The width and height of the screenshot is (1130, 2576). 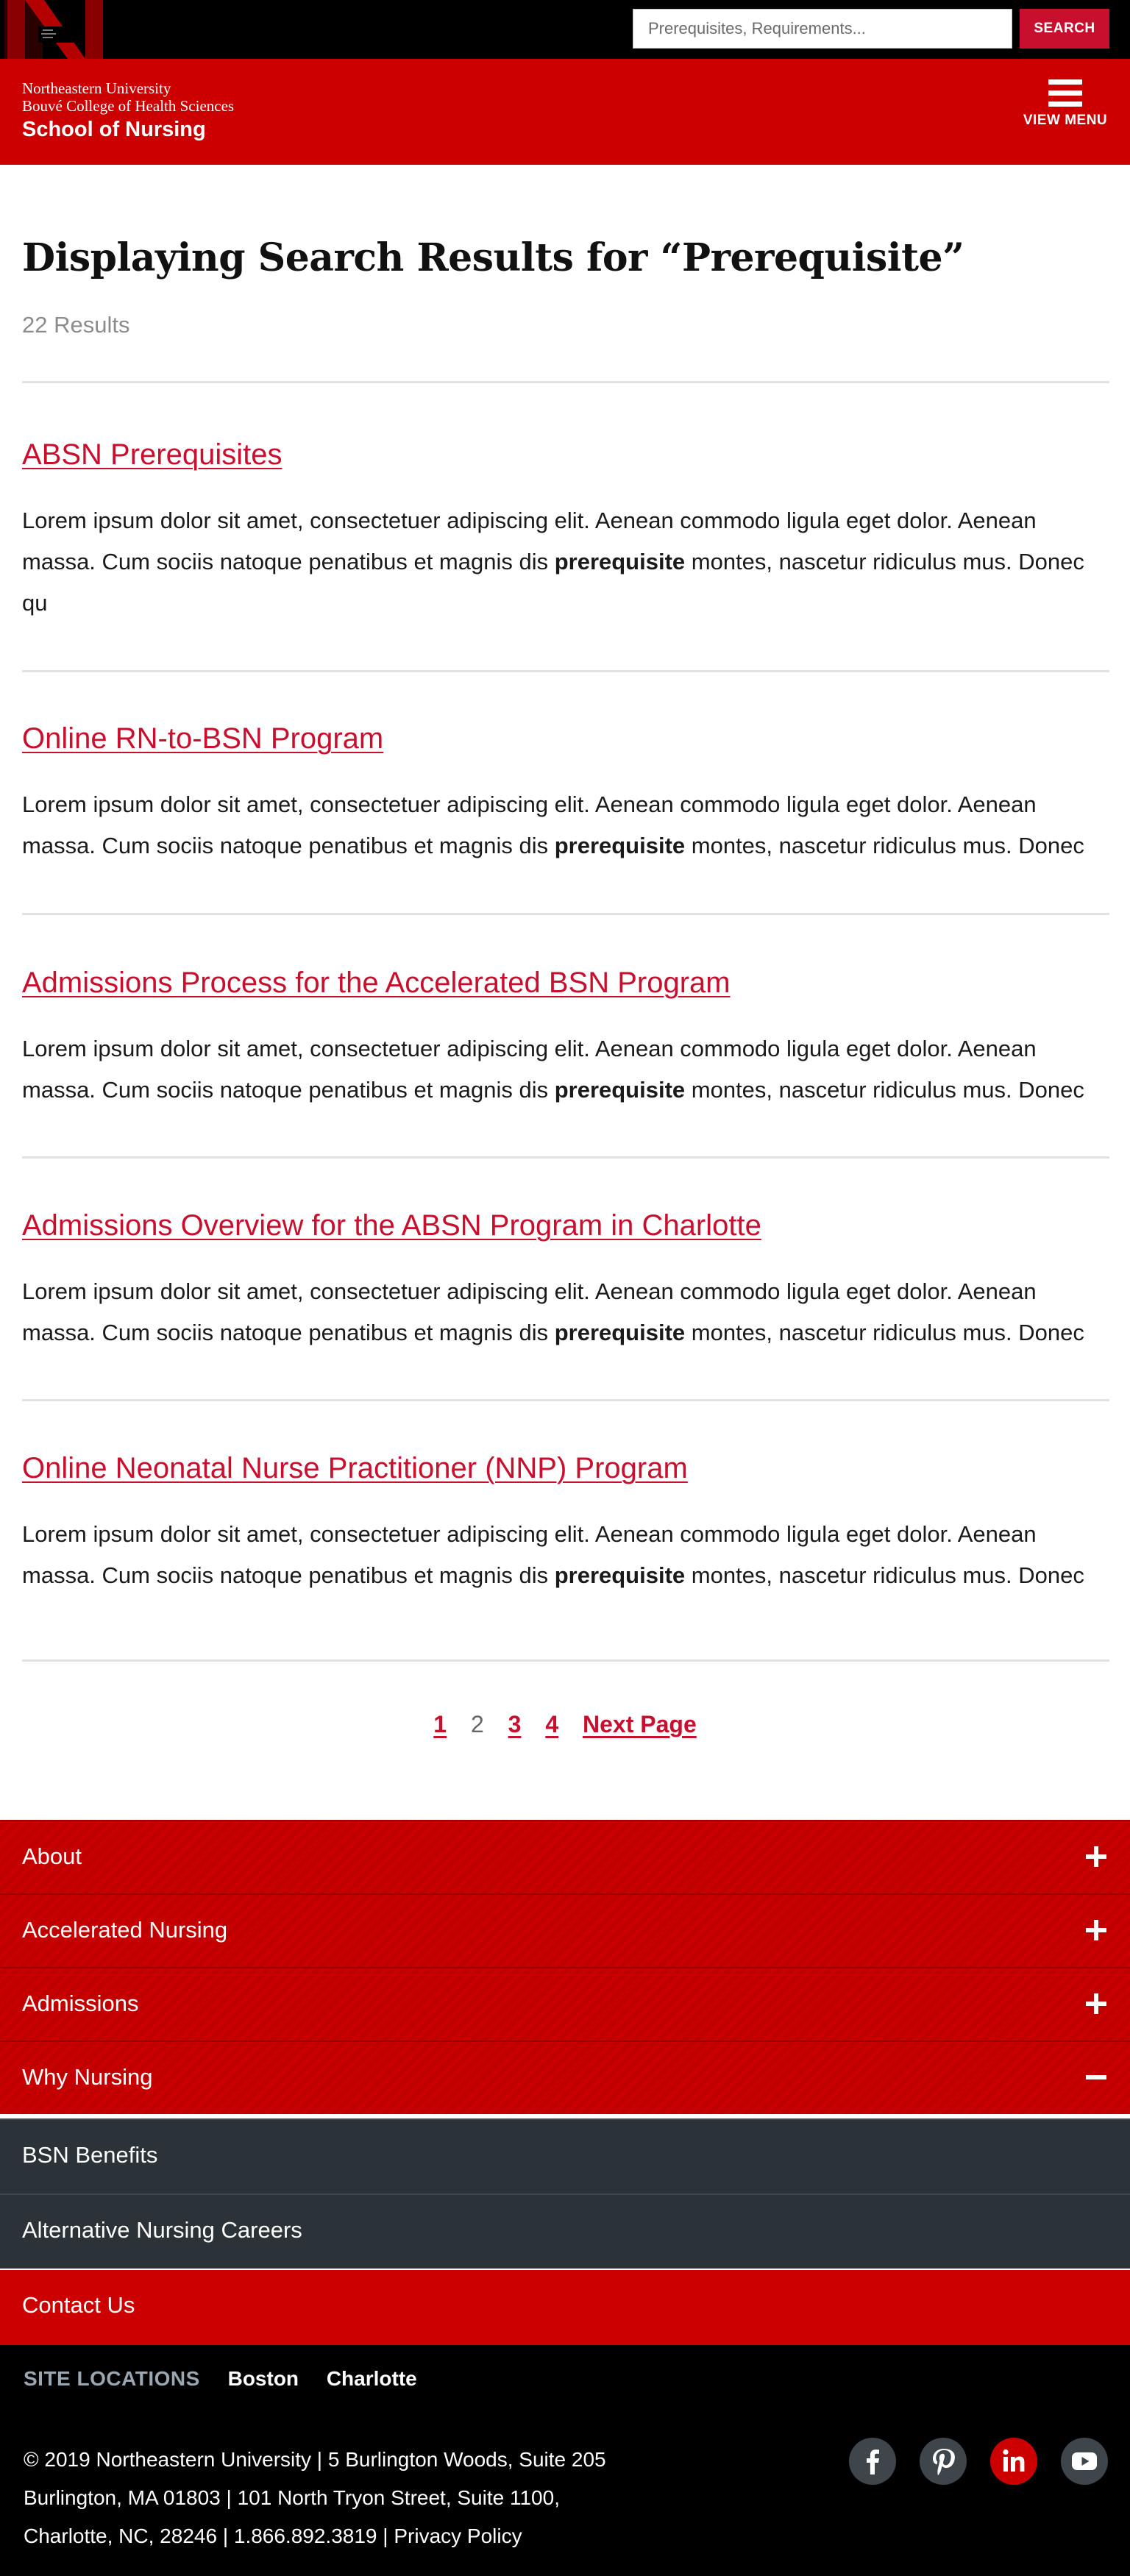 What do you see at coordinates (565, 1856) in the screenshot?
I see `footer-nav-about: About` at bounding box center [565, 1856].